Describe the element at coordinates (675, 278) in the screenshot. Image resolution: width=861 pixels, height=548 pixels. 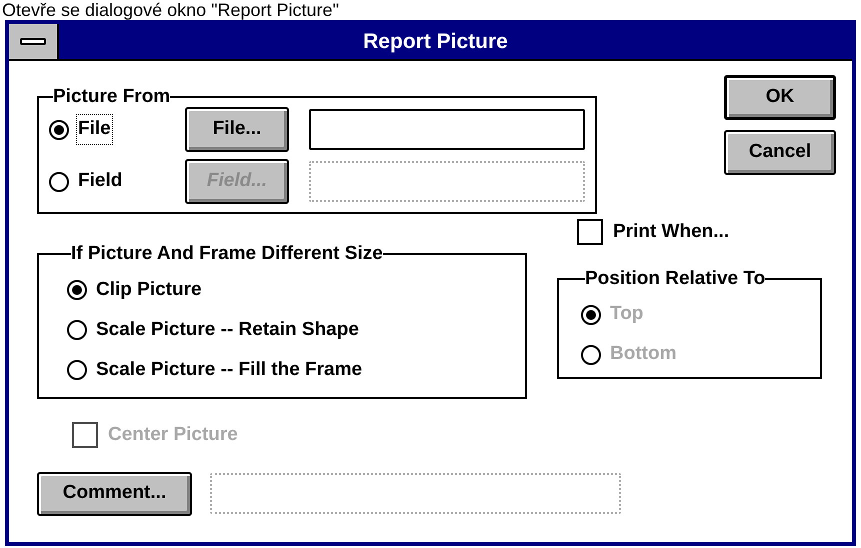
I see `group-title: Position Relative To` at that location.